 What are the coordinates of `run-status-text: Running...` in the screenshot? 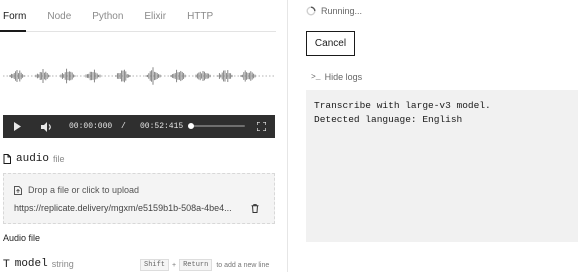 It's located at (342, 11).